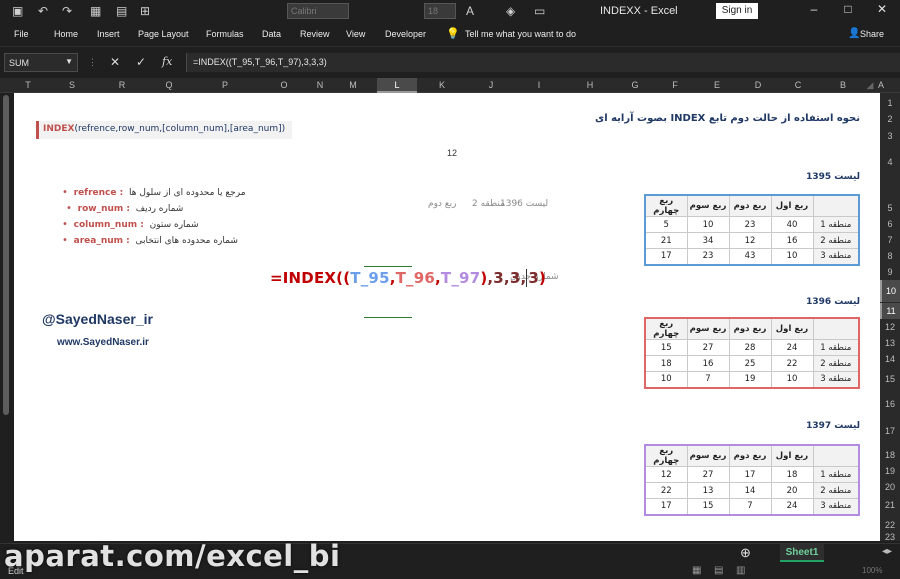  What do you see at coordinates (737, 11) in the screenshot?
I see `sign-in-button: Sign in` at bounding box center [737, 11].